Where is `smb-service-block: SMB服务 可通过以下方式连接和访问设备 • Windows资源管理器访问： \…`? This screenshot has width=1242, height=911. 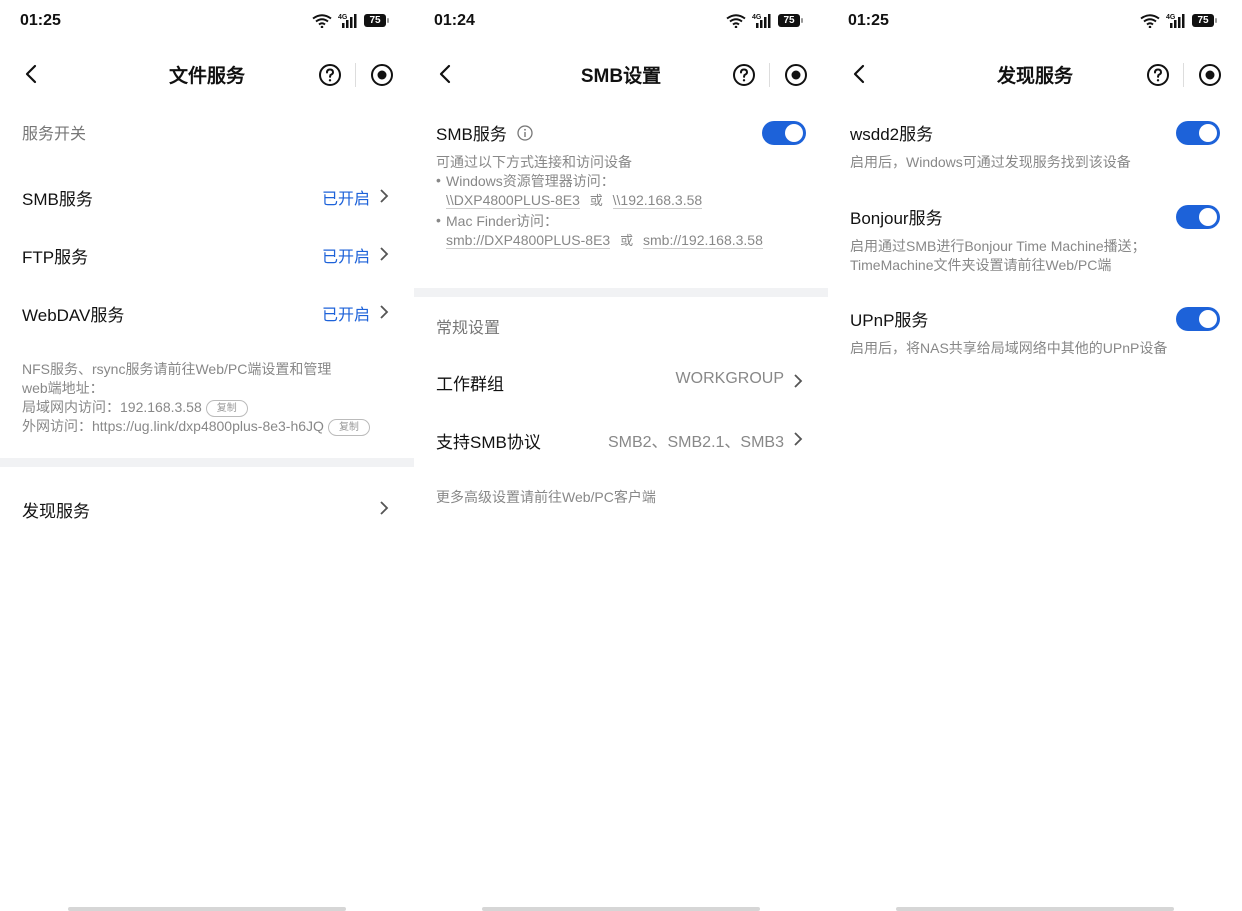
smb-service-block: SMB服务 可通过以下方式连接和访问设备 • Windows资源管理器访问： \… is located at coordinates (621, 195).